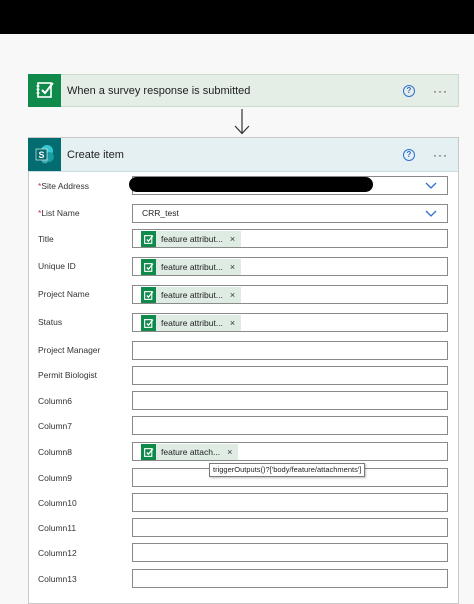 This screenshot has height=604, width=474. What do you see at coordinates (290, 527) in the screenshot?
I see `column11-field` at bounding box center [290, 527].